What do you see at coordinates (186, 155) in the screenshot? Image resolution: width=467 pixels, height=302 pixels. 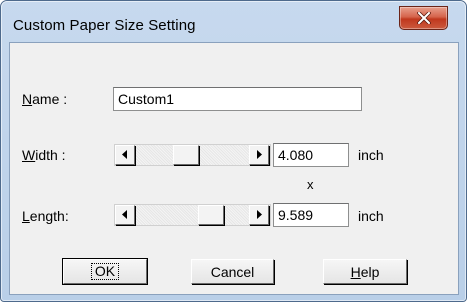 I see `width-scroll-thumb` at bounding box center [186, 155].